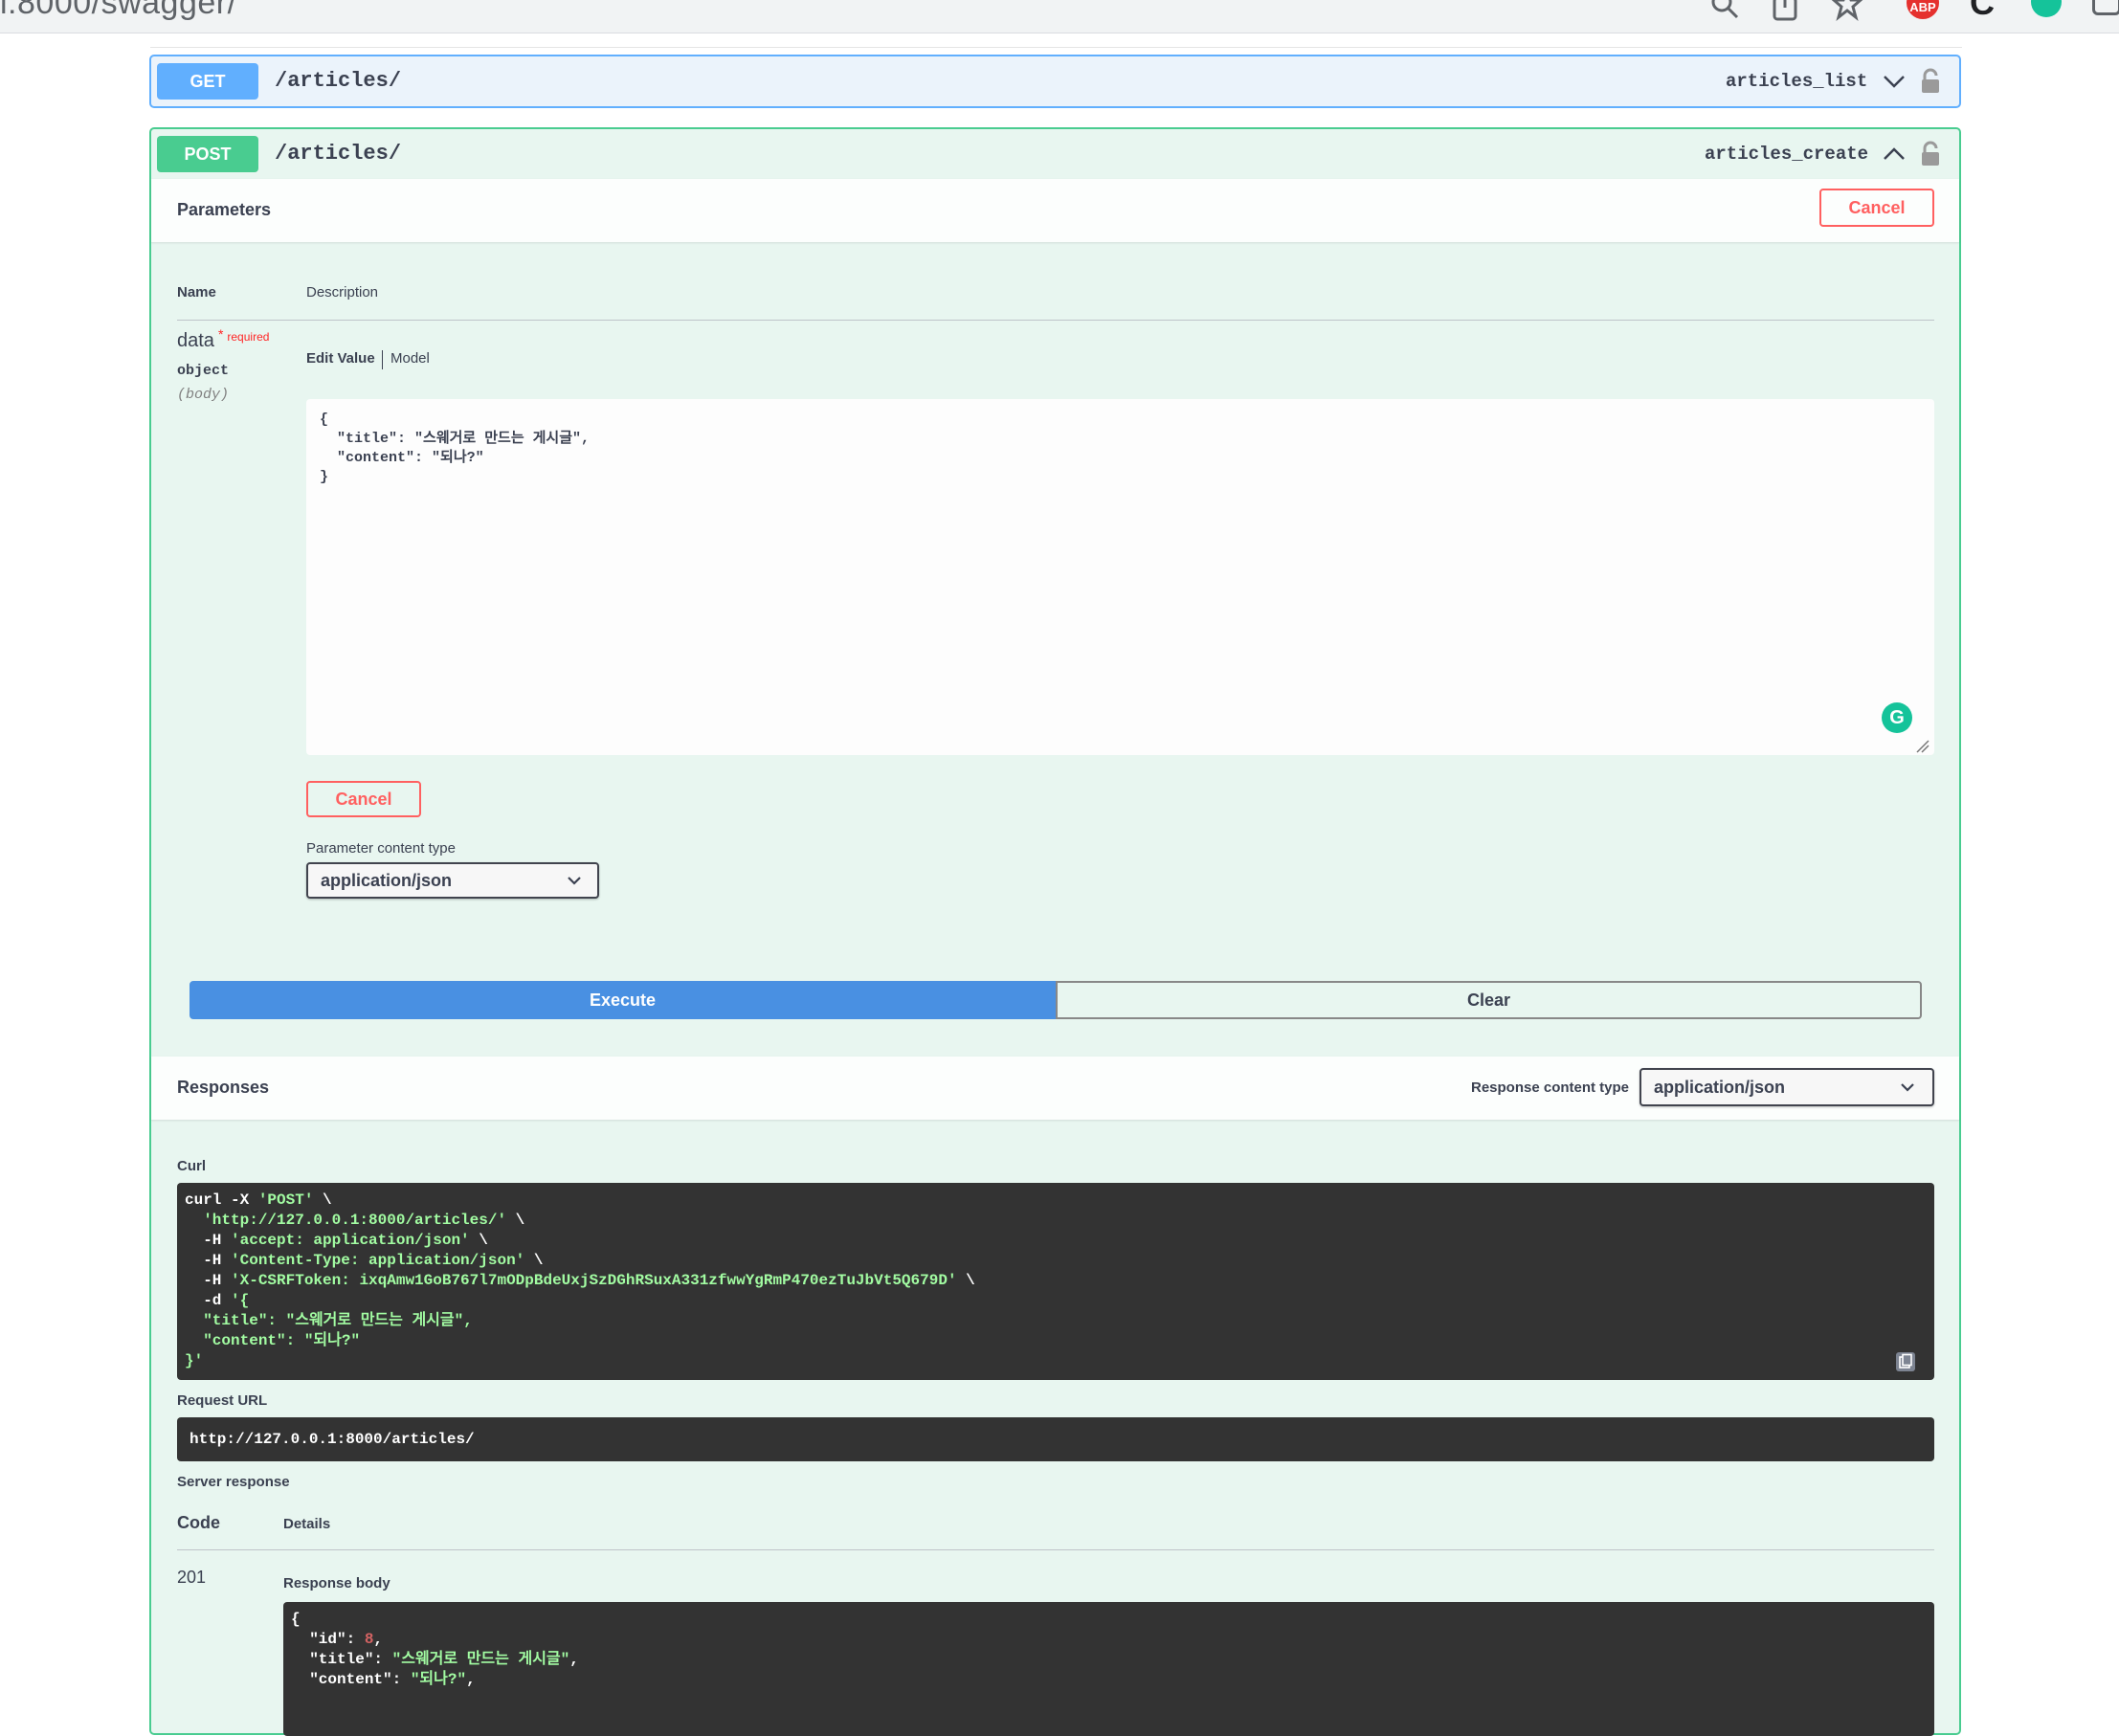  I want to click on json-text: {, so click(296, 1619).